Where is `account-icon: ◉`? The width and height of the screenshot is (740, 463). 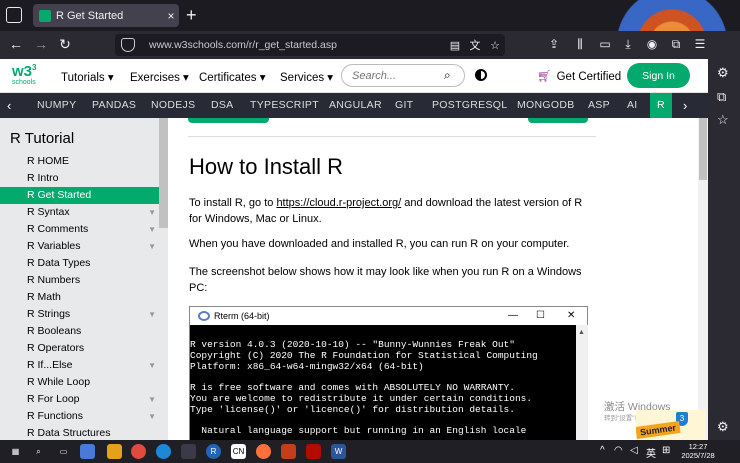
account-icon: ◉ is located at coordinates (652, 44).